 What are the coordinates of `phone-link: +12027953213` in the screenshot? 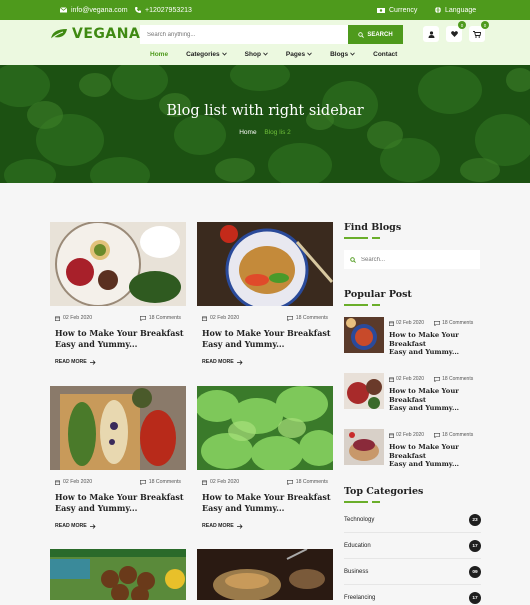 It's located at (163, 10).